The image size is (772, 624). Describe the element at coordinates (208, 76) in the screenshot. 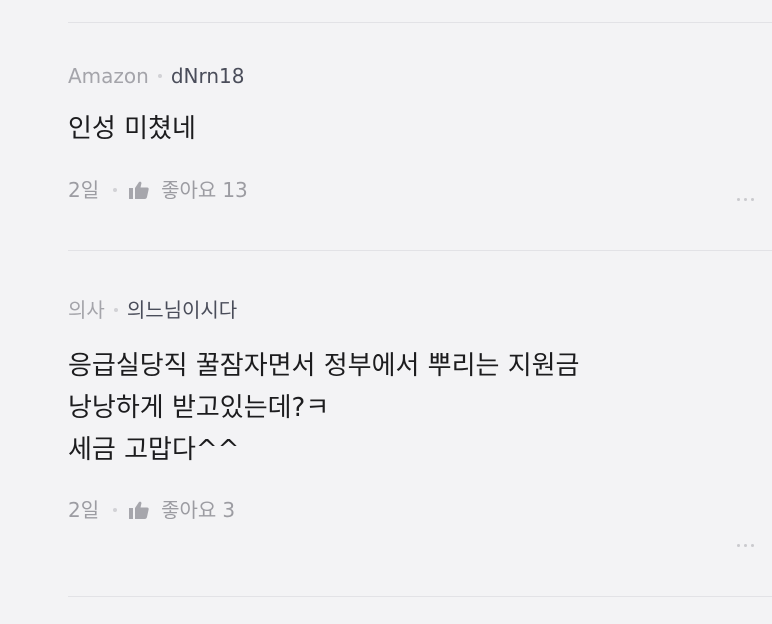

I see `author-nickname: dNrn18` at that location.